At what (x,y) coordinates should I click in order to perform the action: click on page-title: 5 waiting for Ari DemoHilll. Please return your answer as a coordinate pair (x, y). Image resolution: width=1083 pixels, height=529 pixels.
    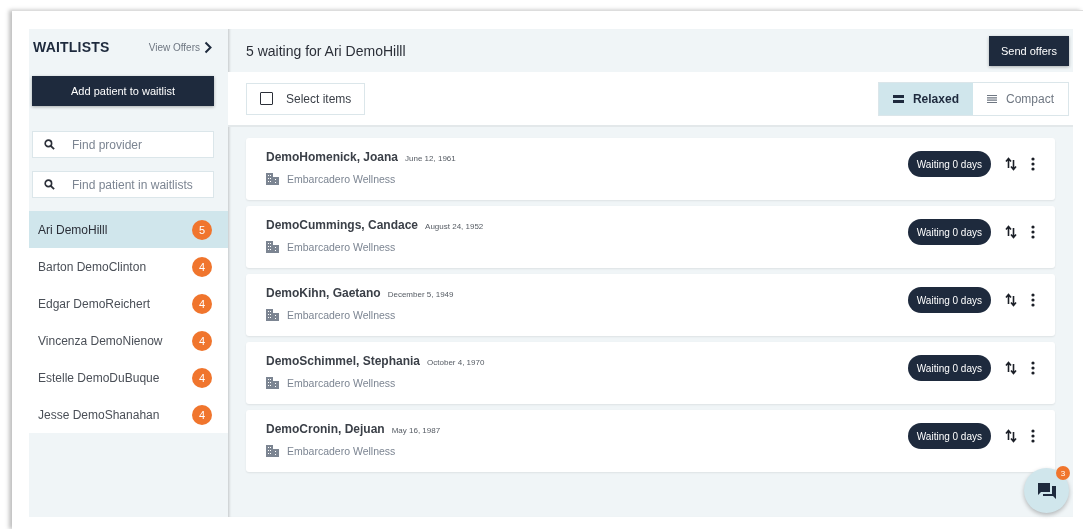
    Looking at the image, I should click on (326, 50).